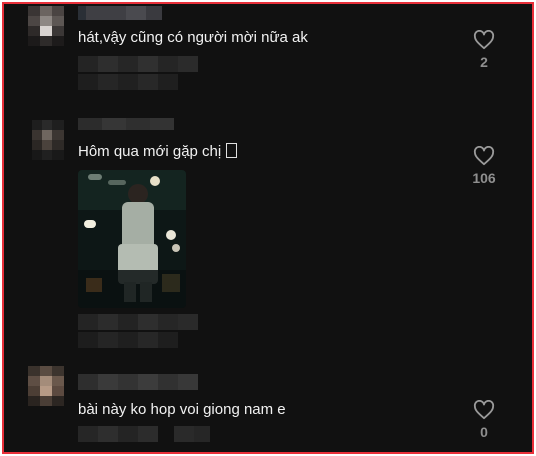  I want to click on like-button: 2, so click(484, 50).